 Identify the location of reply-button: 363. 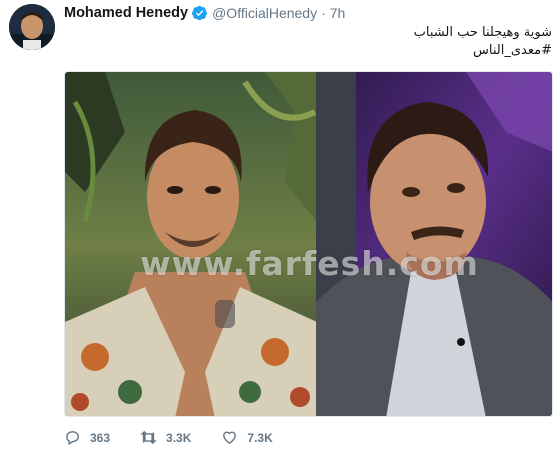
(87, 437).